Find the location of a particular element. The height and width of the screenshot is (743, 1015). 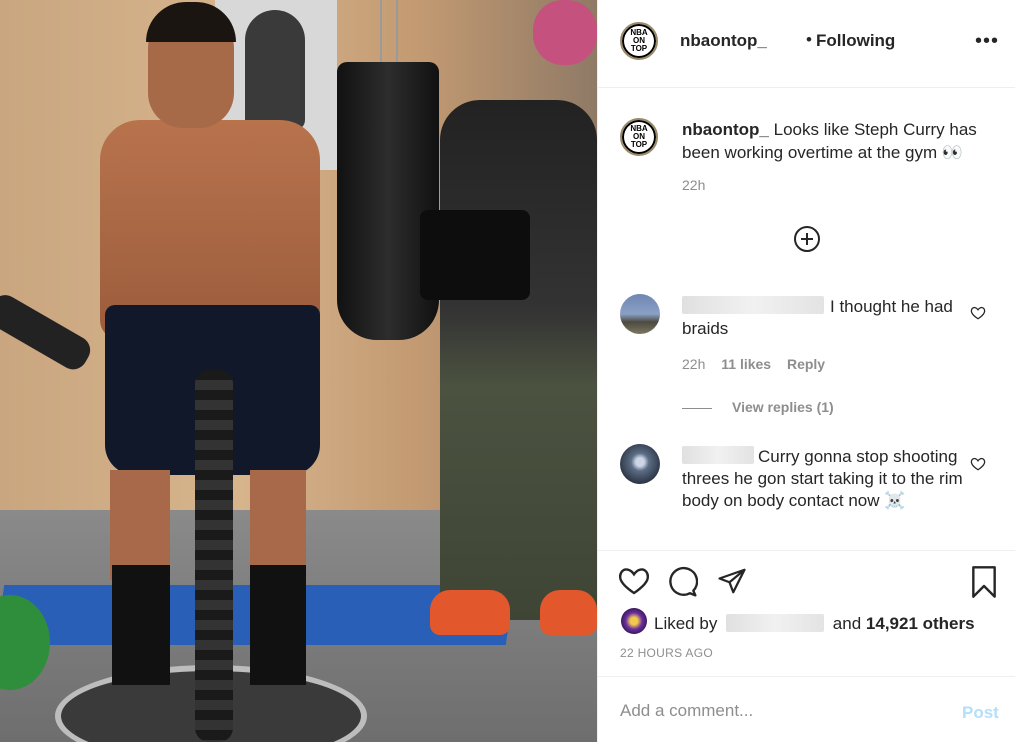

camera-operator is located at coordinates (518, 360).